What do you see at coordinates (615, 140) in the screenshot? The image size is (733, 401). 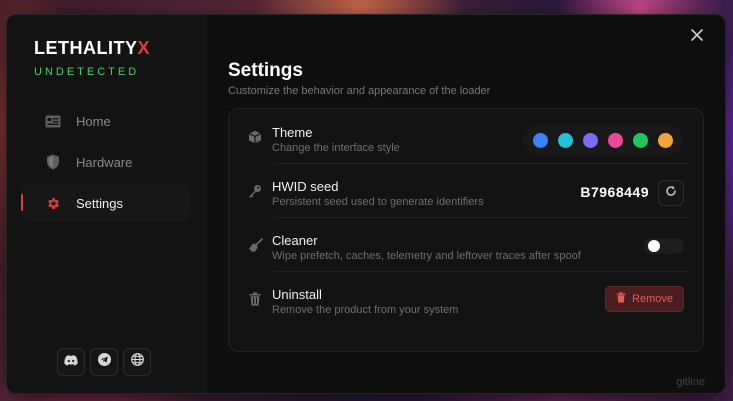 I see `theme-swatch-pink` at bounding box center [615, 140].